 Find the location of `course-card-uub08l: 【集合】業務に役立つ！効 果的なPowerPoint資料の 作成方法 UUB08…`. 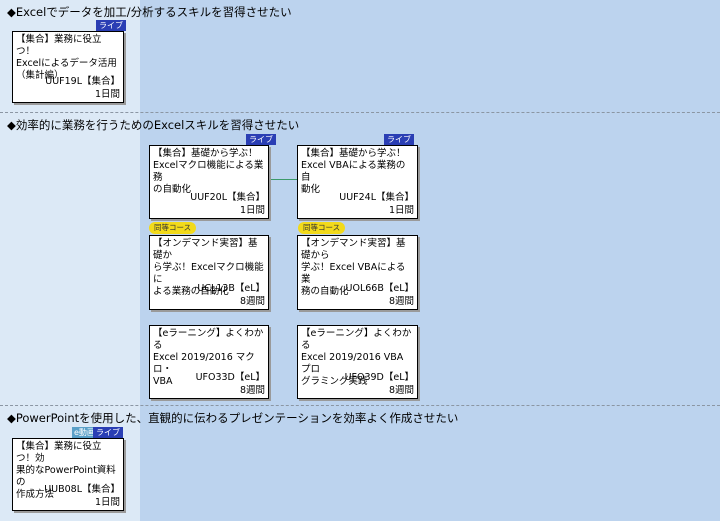

course-card-uub08l: 【集合】業務に役立つ！効 果的なPowerPoint資料の 作成方法 UUB08… is located at coordinates (68, 474).